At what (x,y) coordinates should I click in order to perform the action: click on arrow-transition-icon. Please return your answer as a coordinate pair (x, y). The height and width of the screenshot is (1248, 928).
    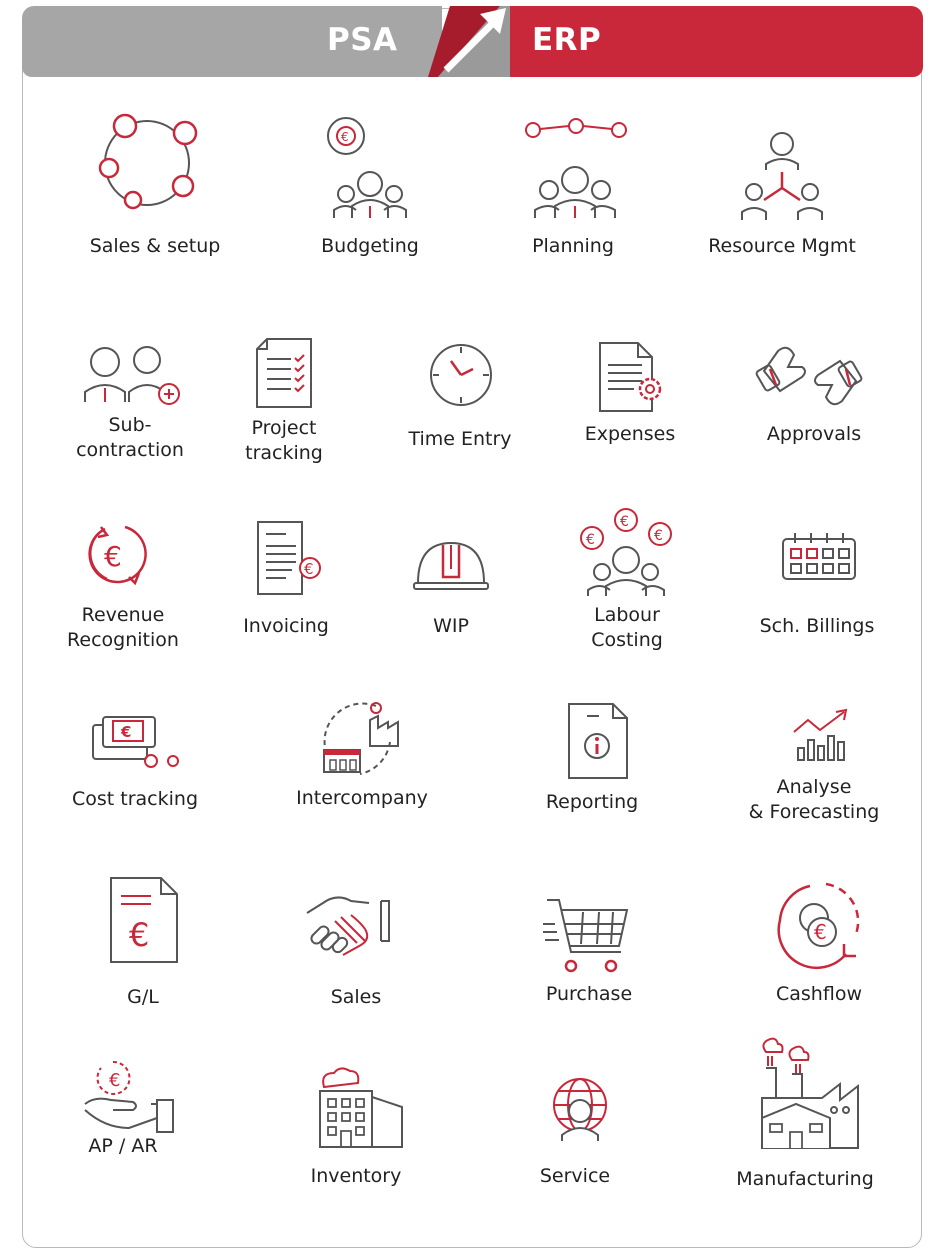
    Looking at the image, I should click on (469, 41).